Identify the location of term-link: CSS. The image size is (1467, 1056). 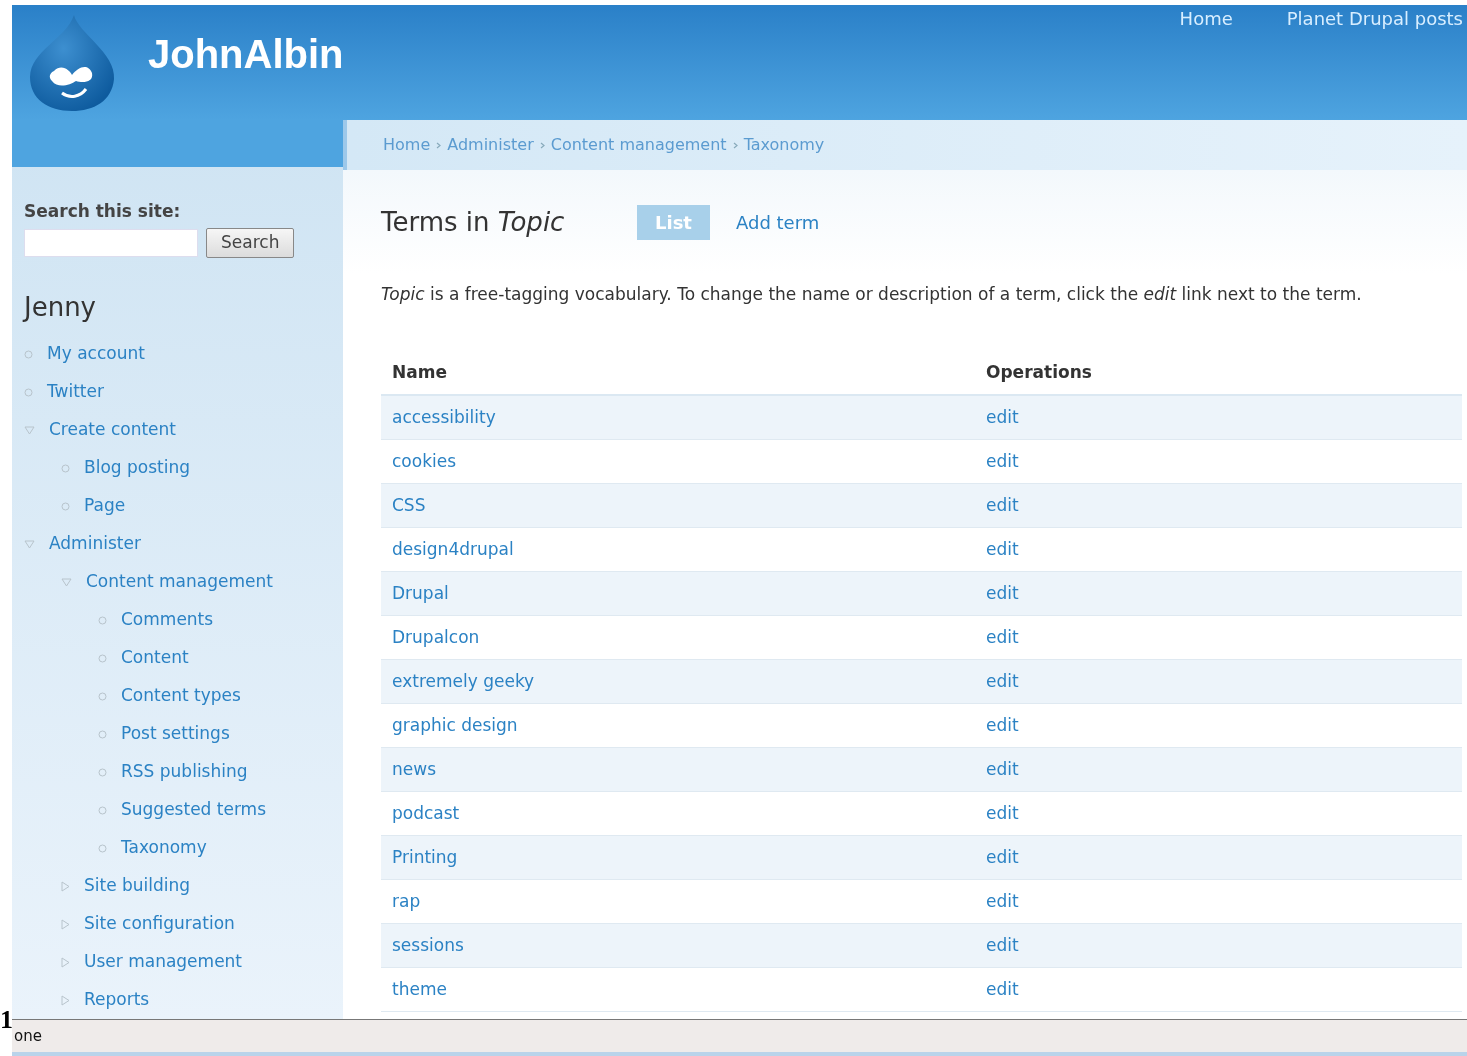
(683, 505).